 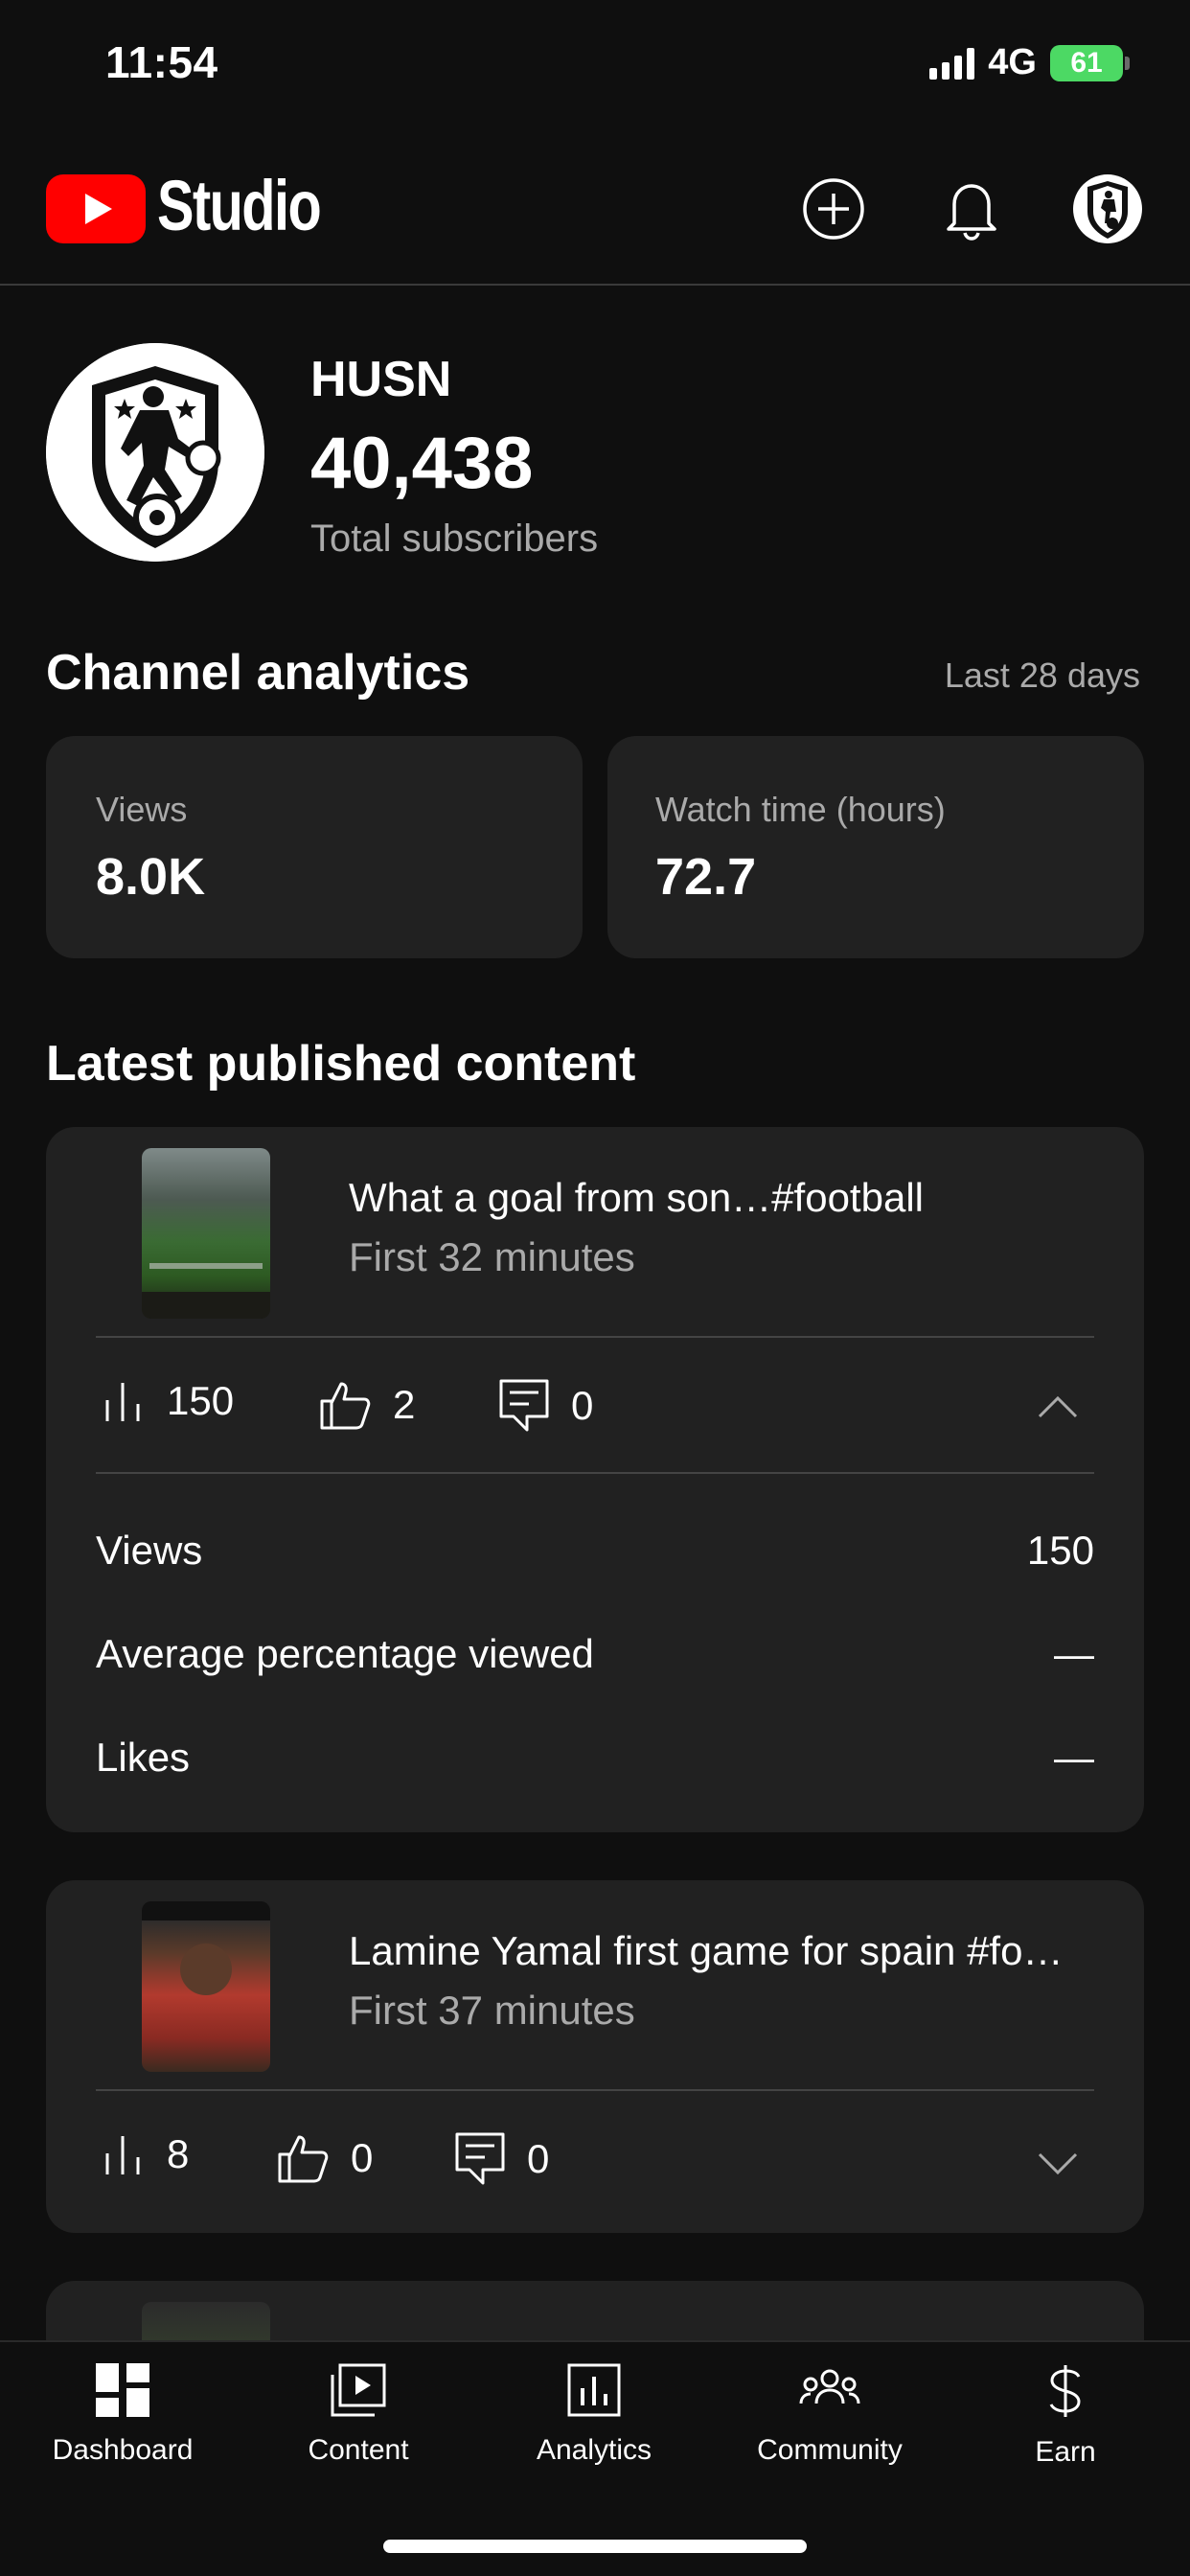 I want to click on channel-name: HUSN, so click(x=381, y=379).